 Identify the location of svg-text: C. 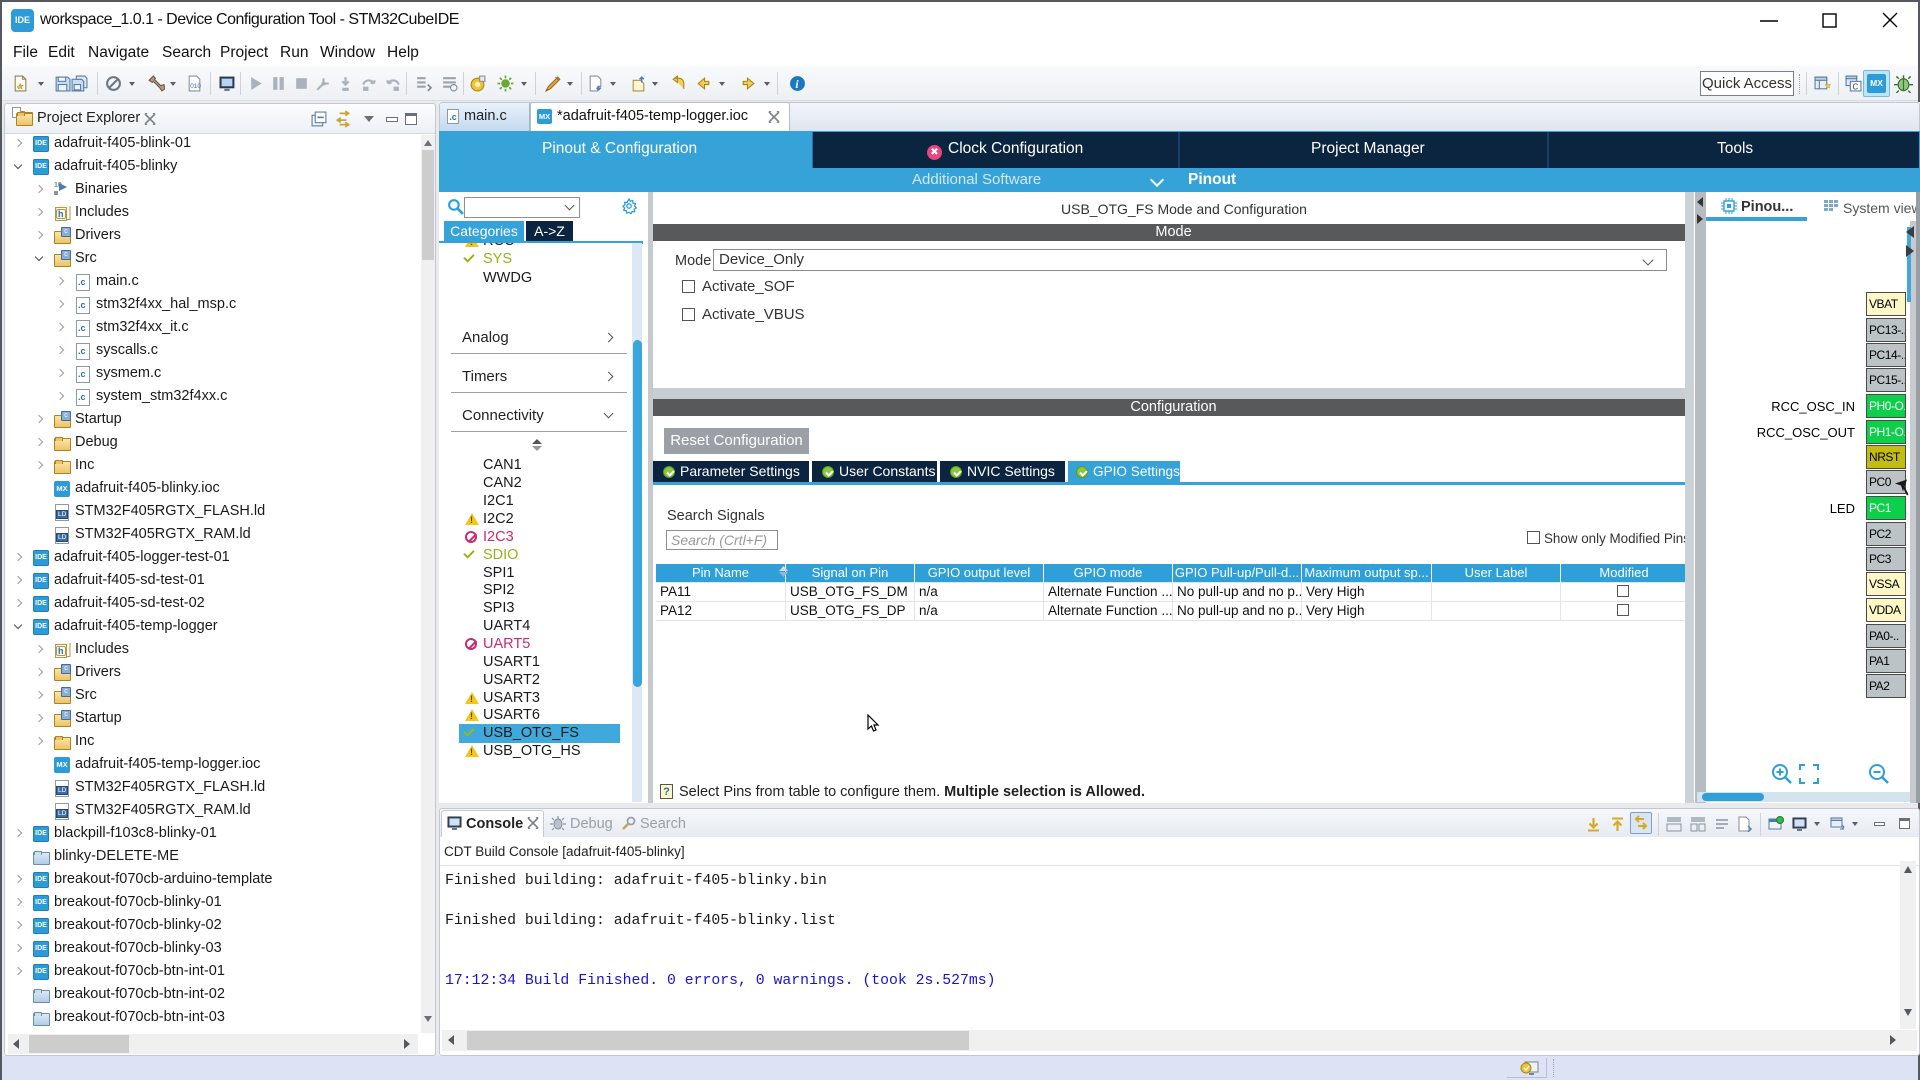
(1855, 86).